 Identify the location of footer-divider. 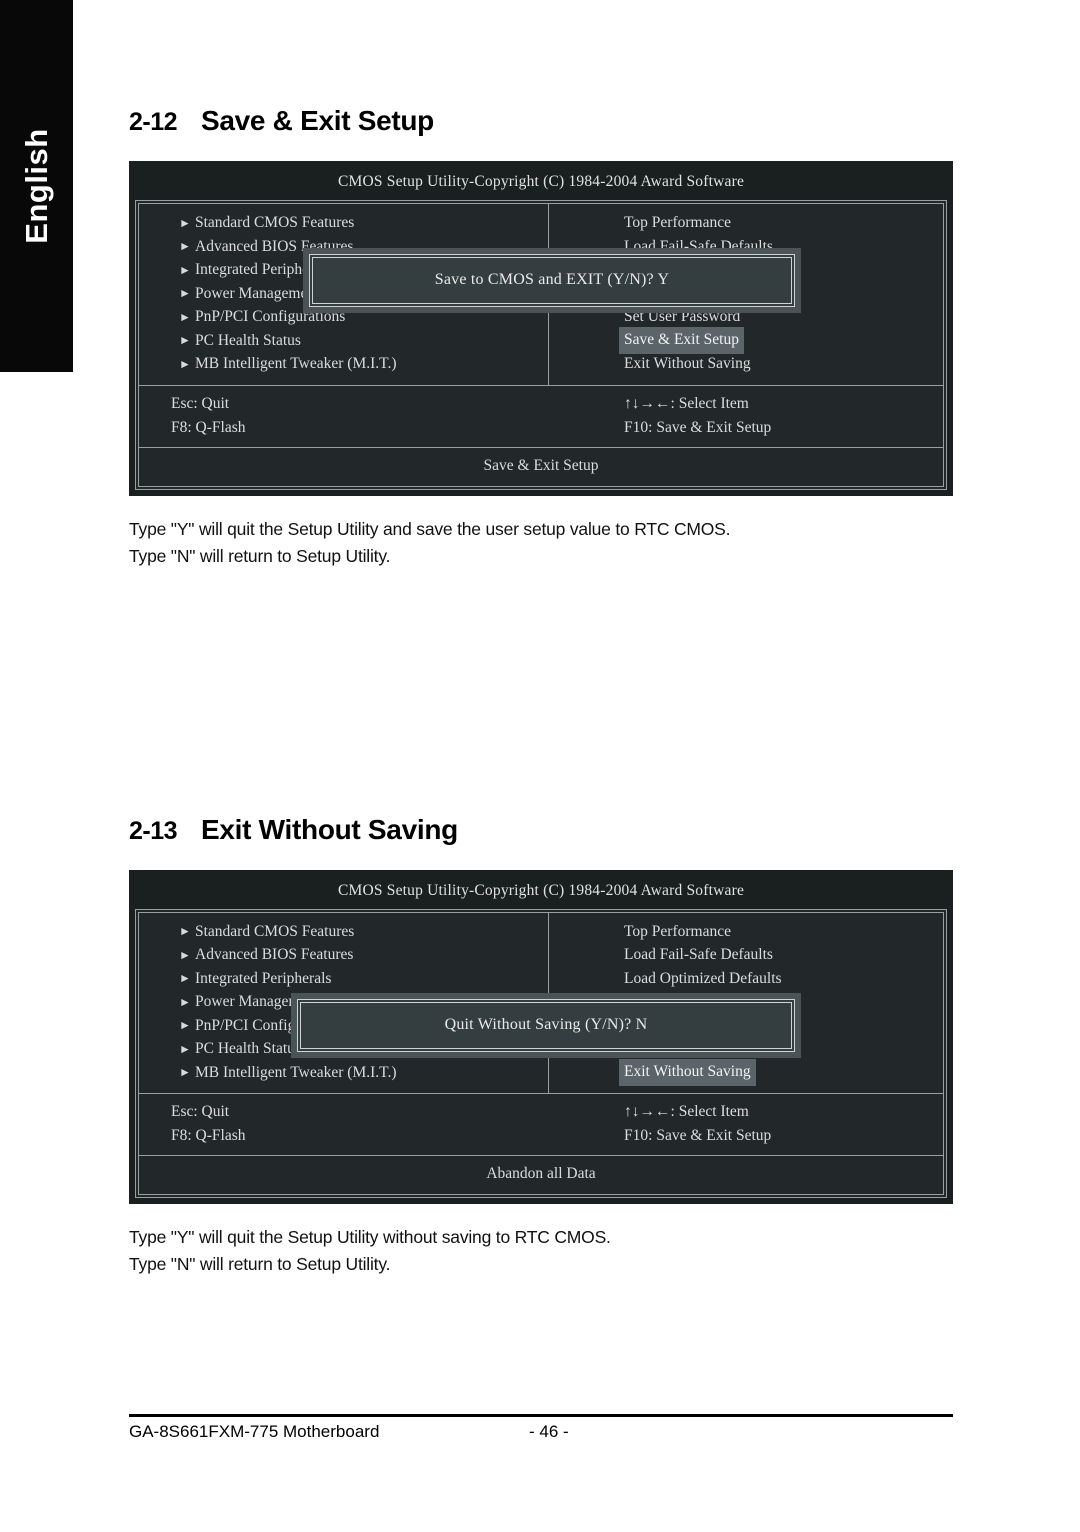
(541, 1415).